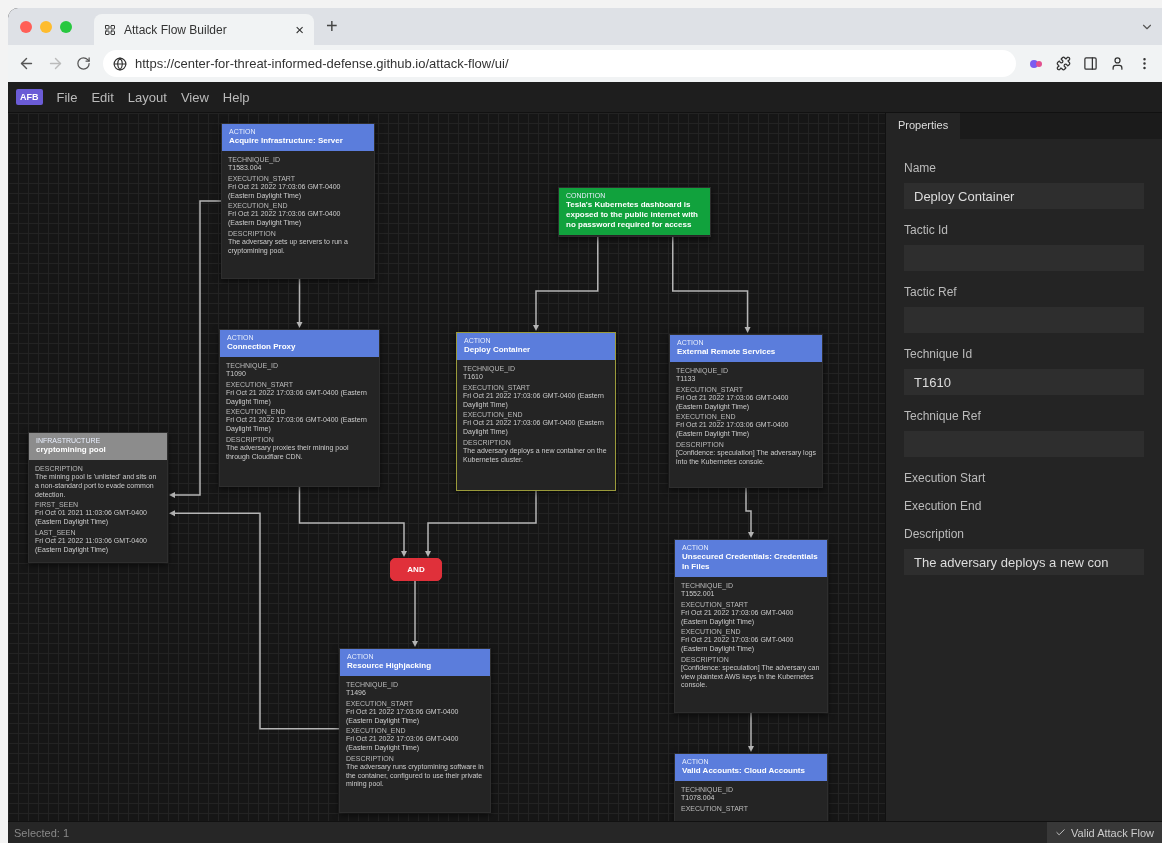 Image resolution: width=1162 pixels, height=843 pixels. What do you see at coordinates (147, 97) in the screenshot?
I see `menu-item: Layout` at bounding box center [147, 97].